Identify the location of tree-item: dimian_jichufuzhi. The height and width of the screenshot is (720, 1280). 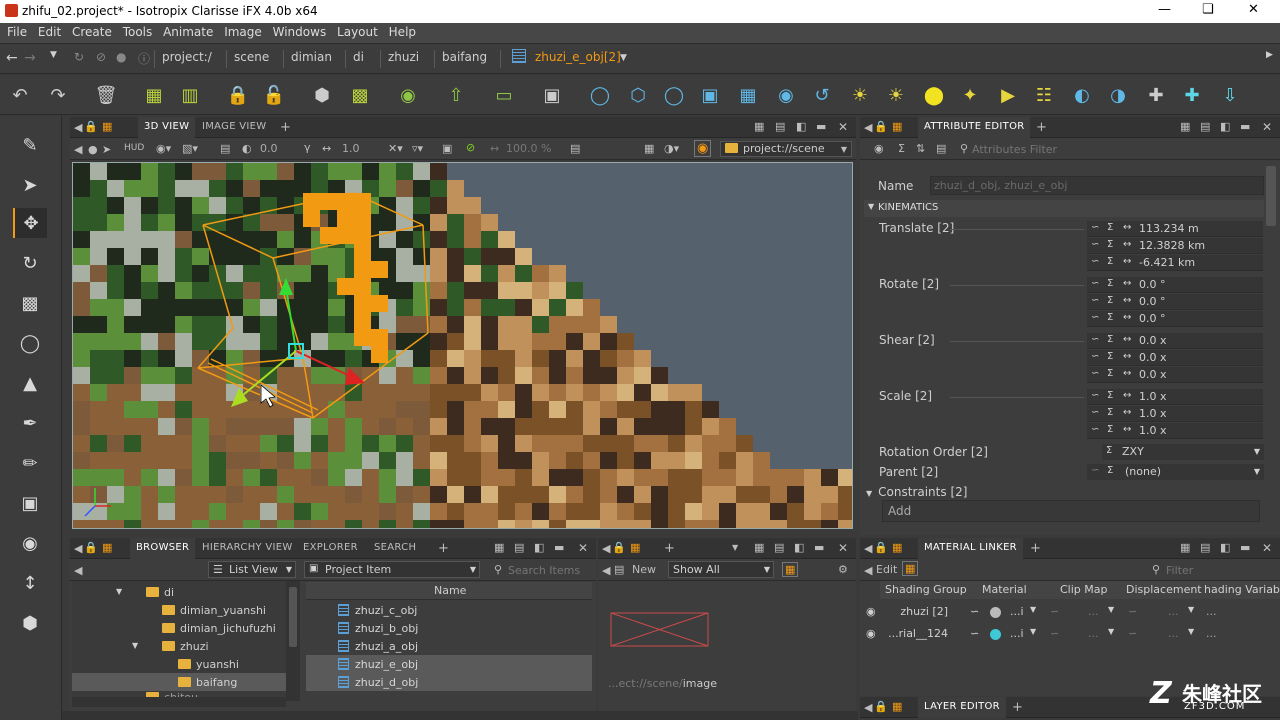
(179, 628).